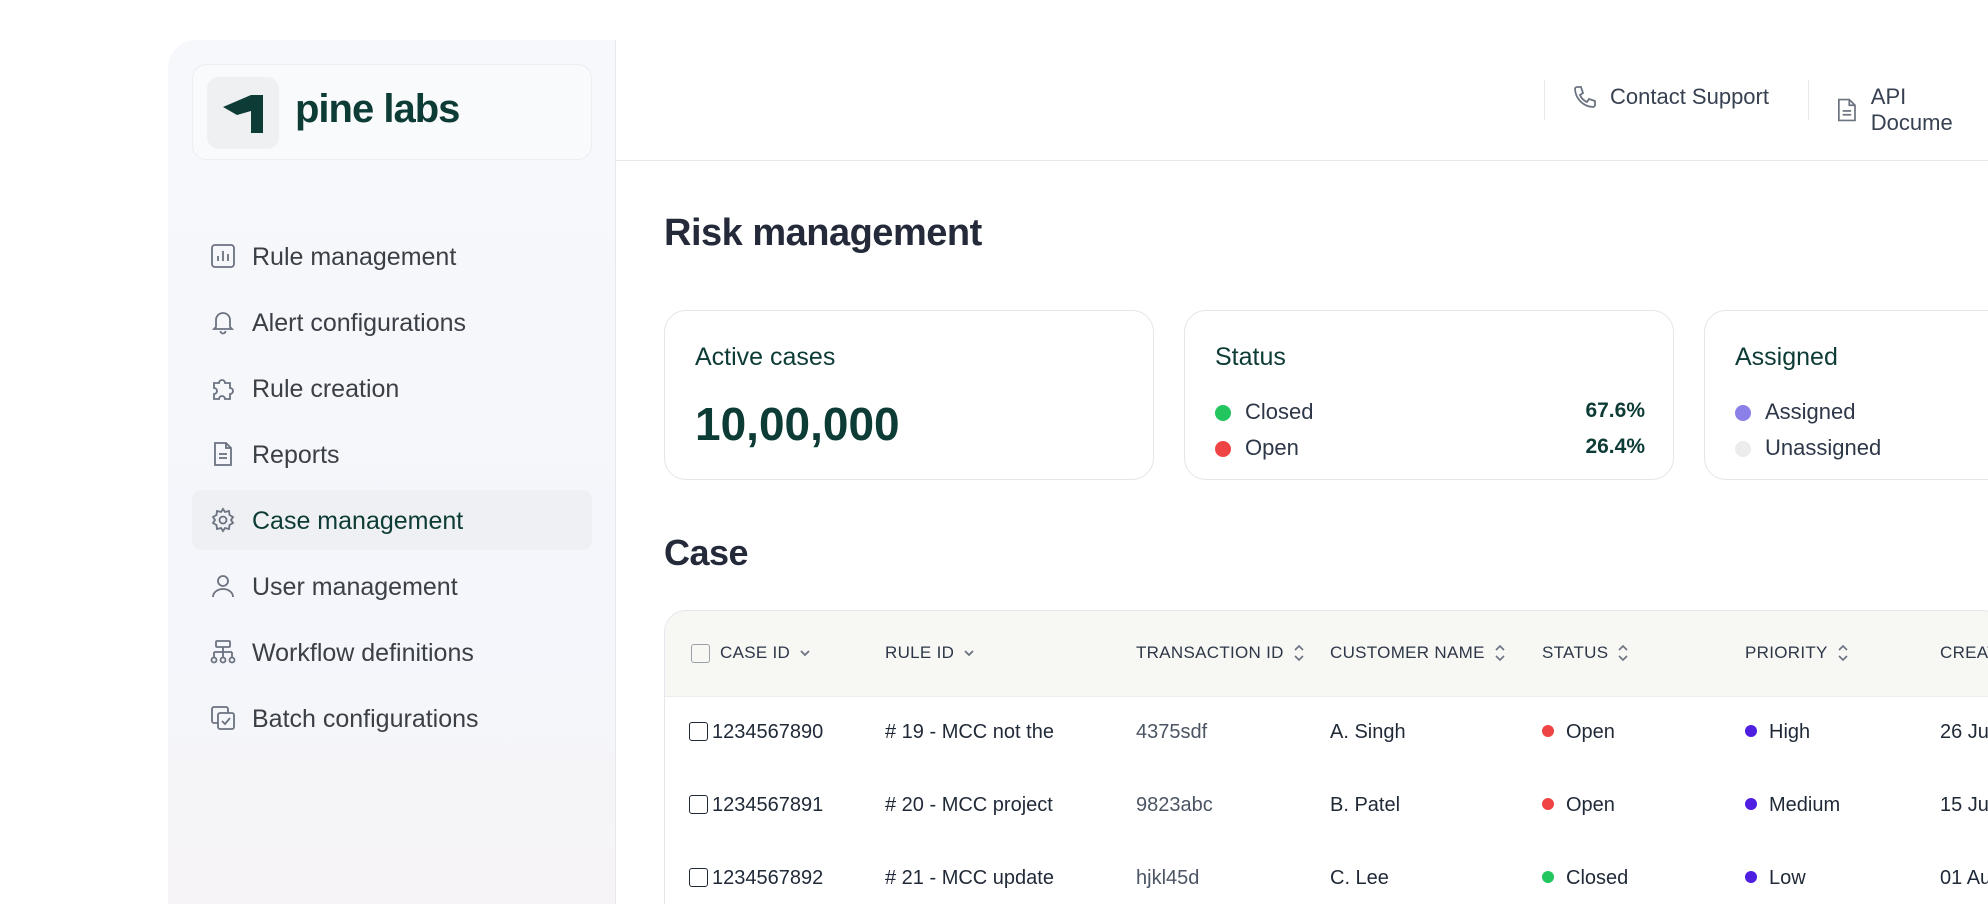  I want to click on top-header: Contact Support API Docume, so click(1302, 100).